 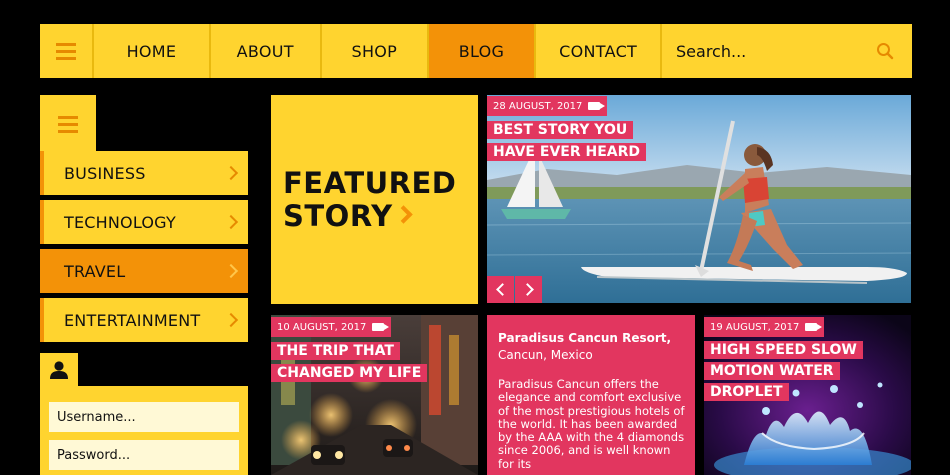 I want to click on search-bar, so click(x=787, y=51).